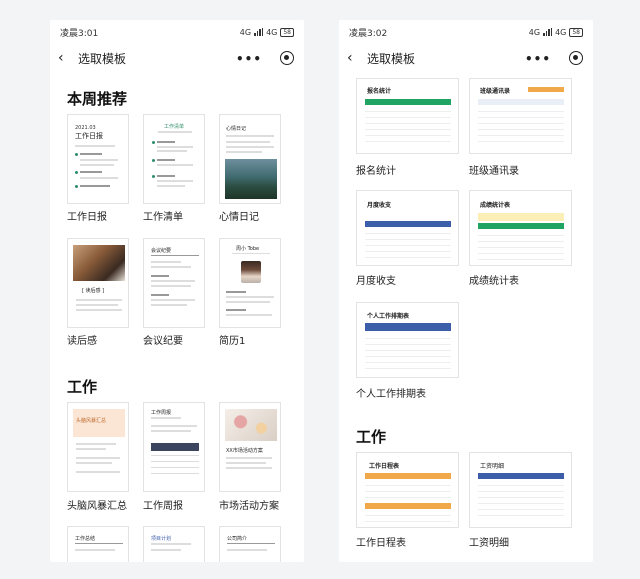  I want to click on avatar, so click(251, 272).